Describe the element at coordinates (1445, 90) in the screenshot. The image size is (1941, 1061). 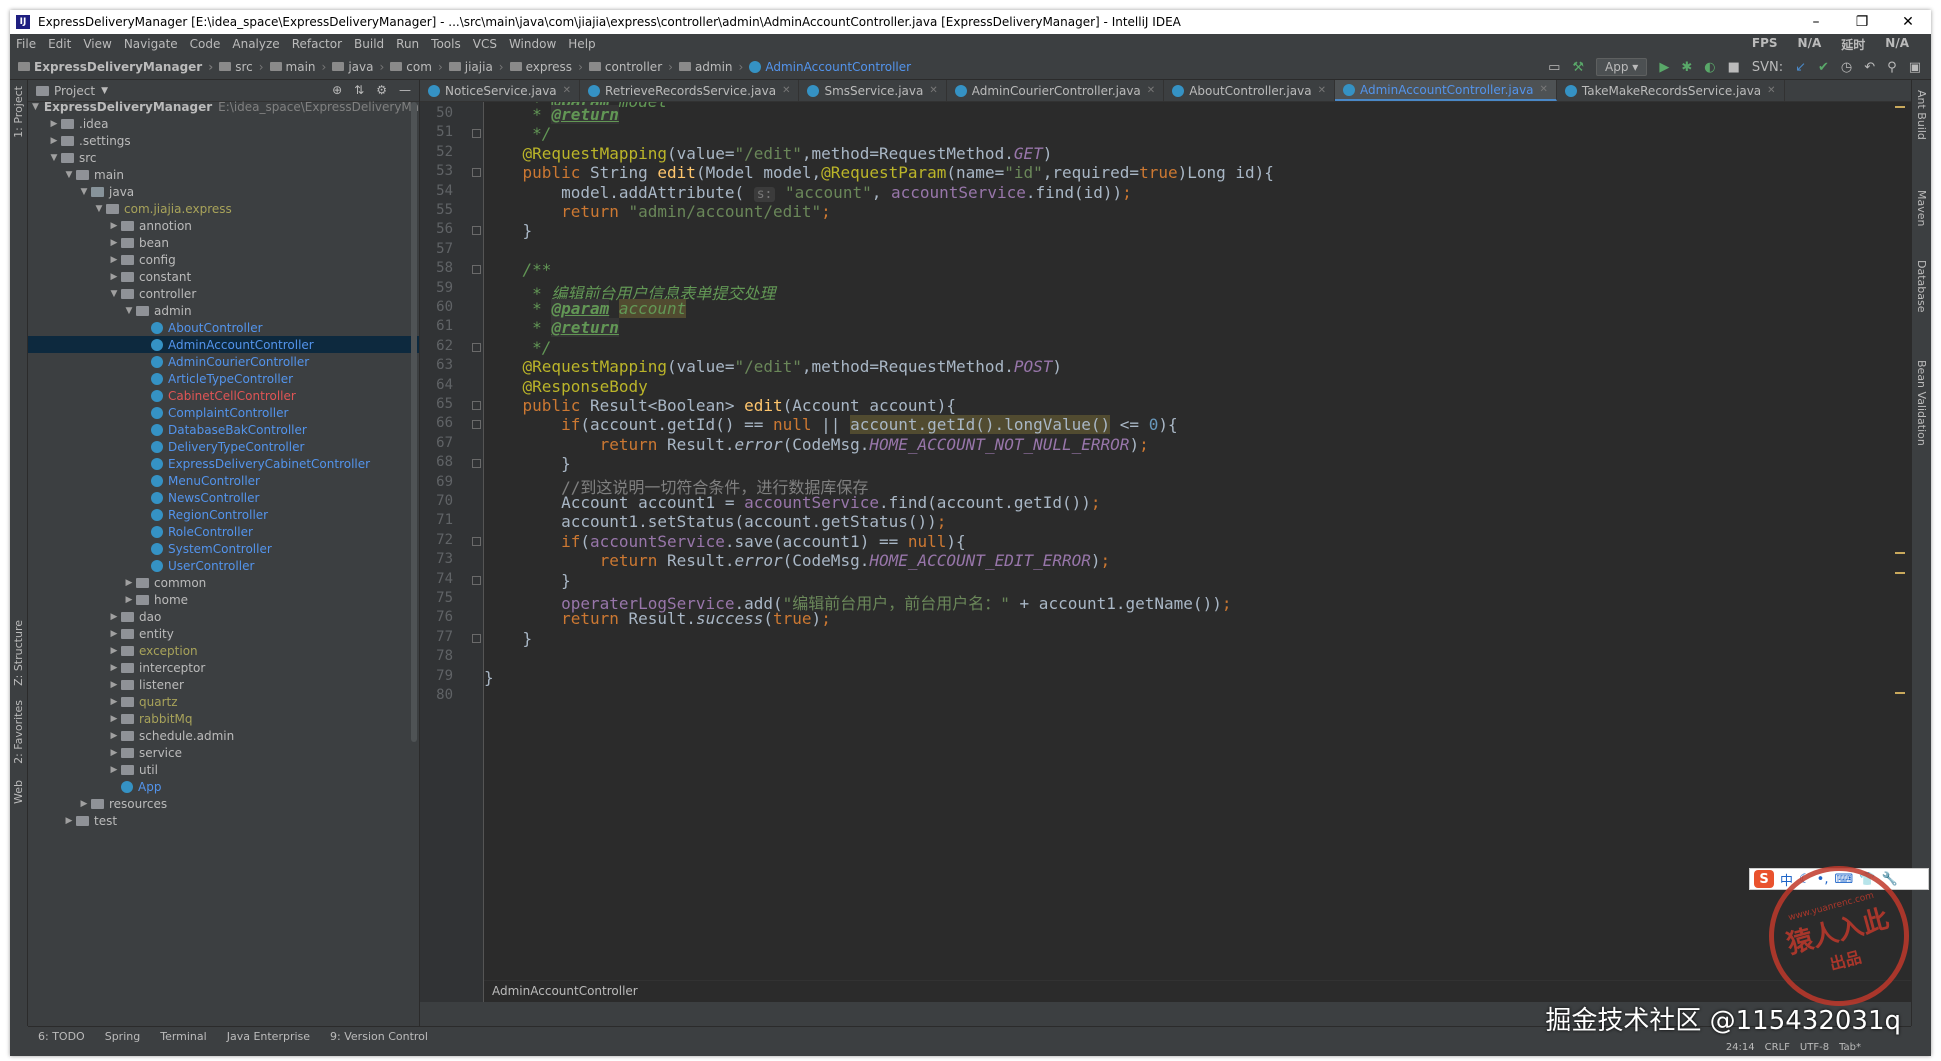
I see `editor-tab: AdminAccountController.java ✕` at that location.